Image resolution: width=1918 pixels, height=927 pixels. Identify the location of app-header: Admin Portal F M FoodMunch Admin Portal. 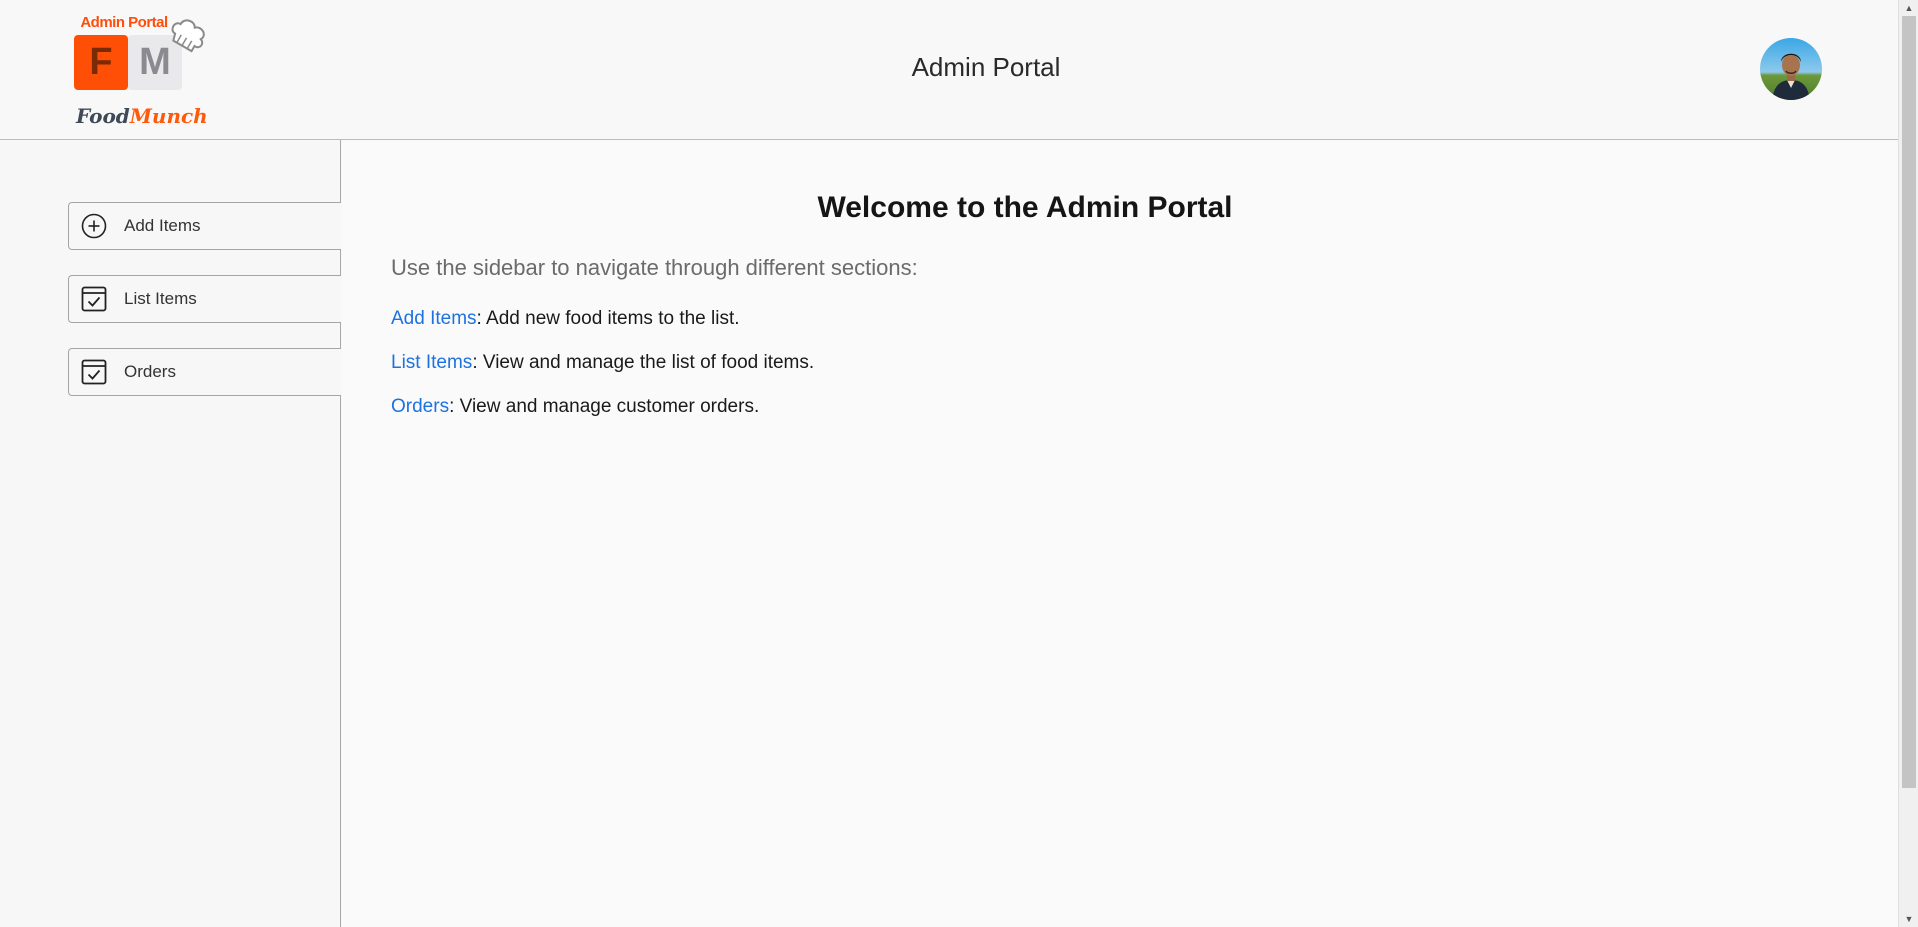
(949, 70).